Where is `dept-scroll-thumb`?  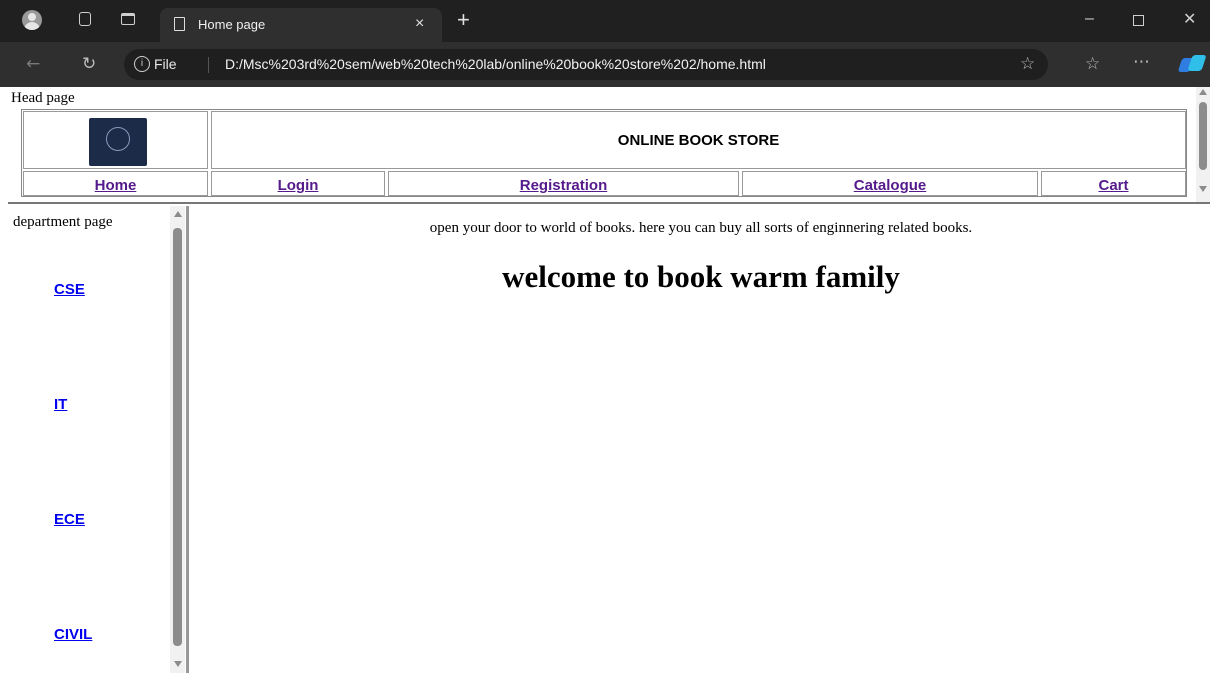
dept-scroll-thumb is located at coordinates (177, 437).